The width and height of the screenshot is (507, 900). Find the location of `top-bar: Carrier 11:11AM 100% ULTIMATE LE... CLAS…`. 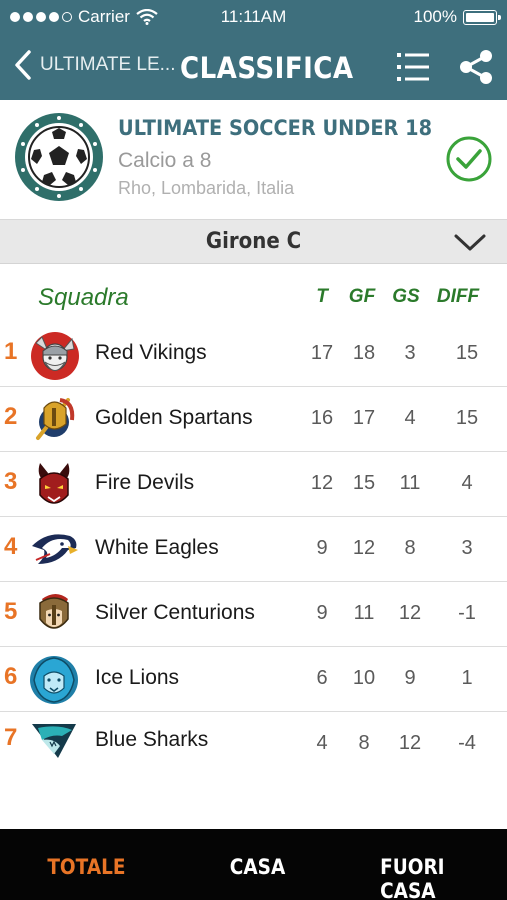

top-bar: Carrier 11:11AM 100% ULTIMATE LE... CLAS… is located at coordinates (253, 50).